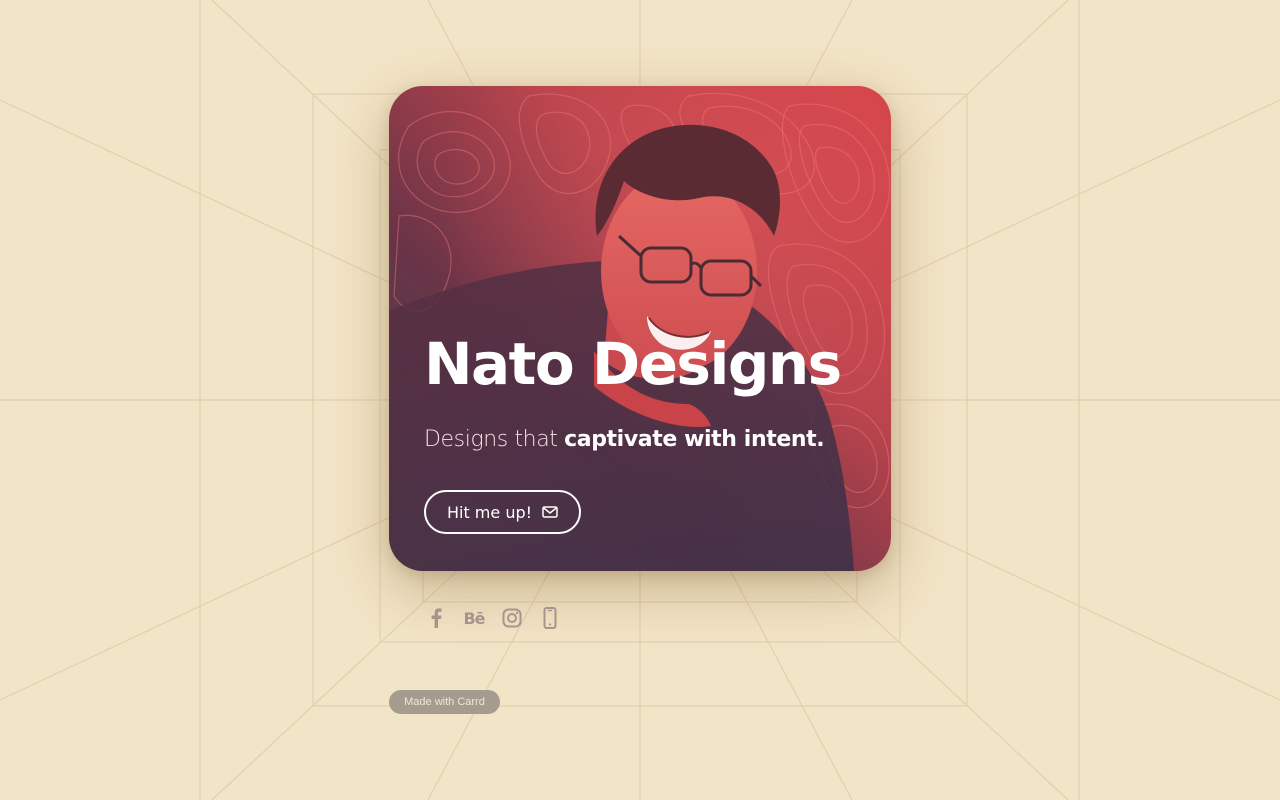 This screenshot has height=800, width=1280. I want to click on phone-icon, so click(550, 618).